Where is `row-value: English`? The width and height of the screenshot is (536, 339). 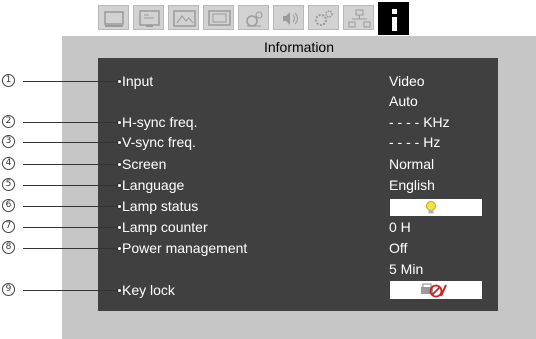
row-value: English is located at coordinates (412, 185).